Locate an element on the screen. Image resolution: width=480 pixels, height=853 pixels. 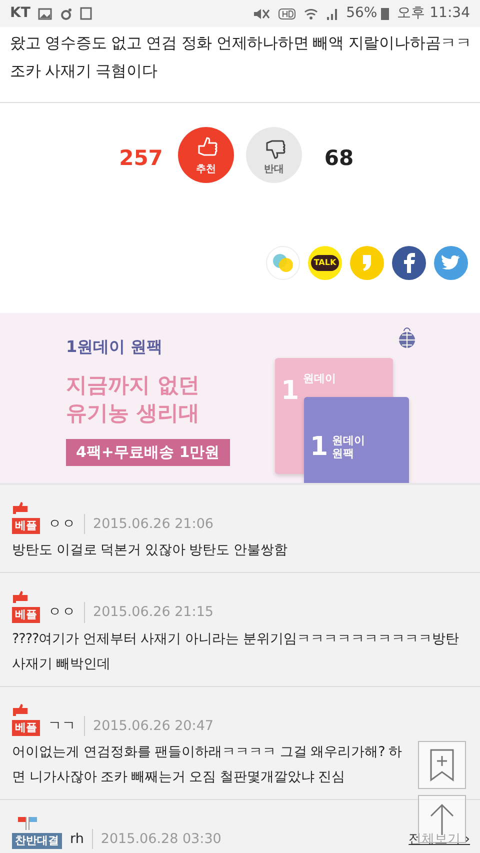
nickname: rh is located at coordinates (77, 839).